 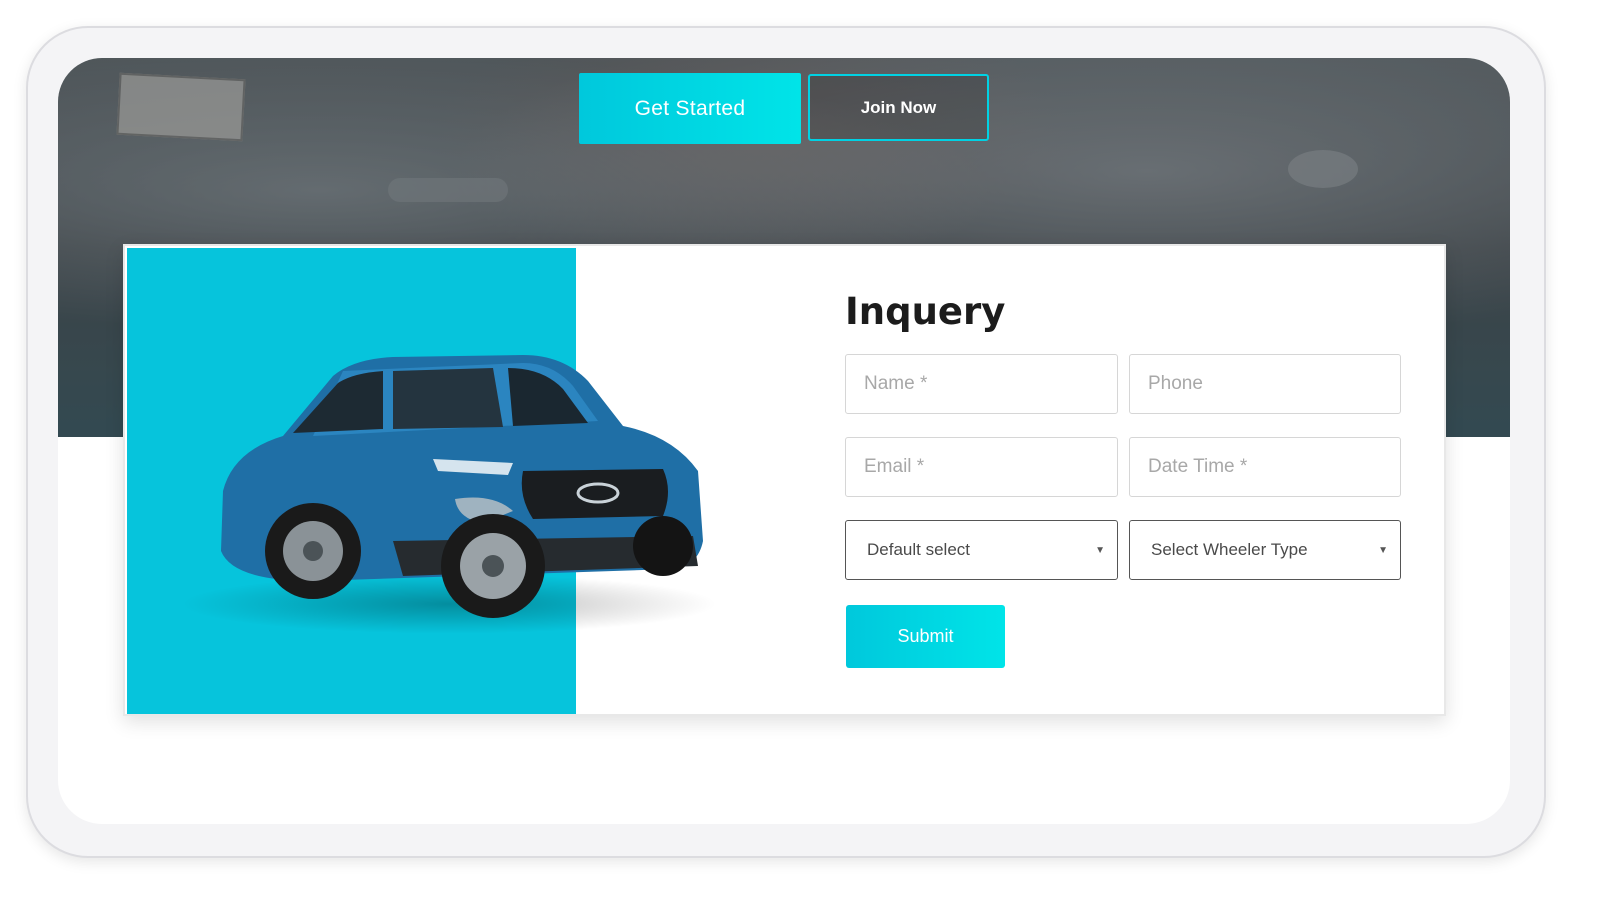 What do you see at coordinates (898, 107) in the screenshot?
I see `join-now-button: Join Now` at bounding box center [898, 107].